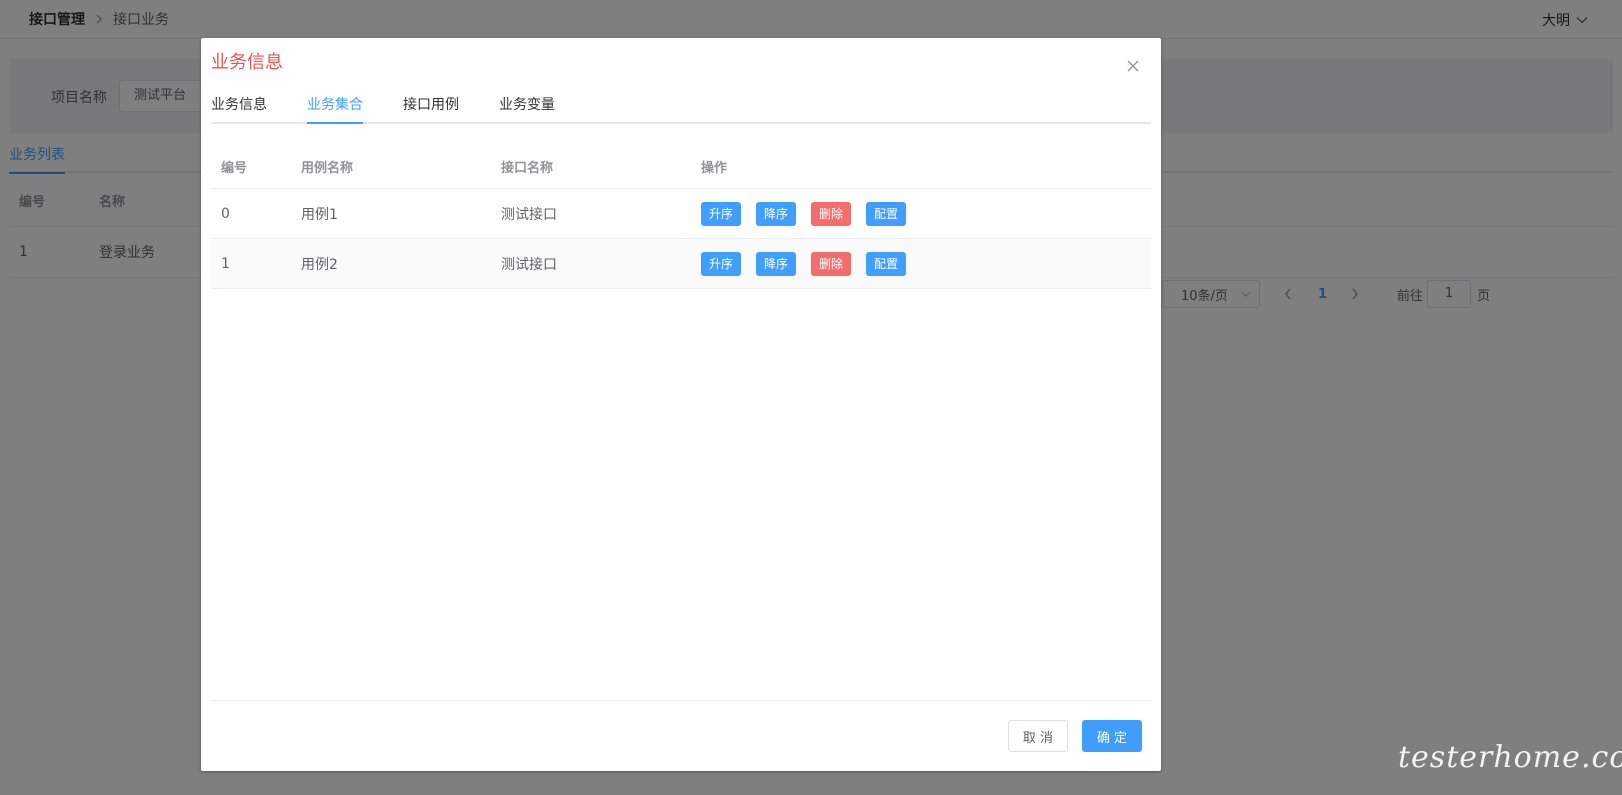 Image resolution: width=1622 pixels, height=795 pixels. I want to click on case-table-header: 编号 用例名称 接口名称 操作, so click(681, 167).